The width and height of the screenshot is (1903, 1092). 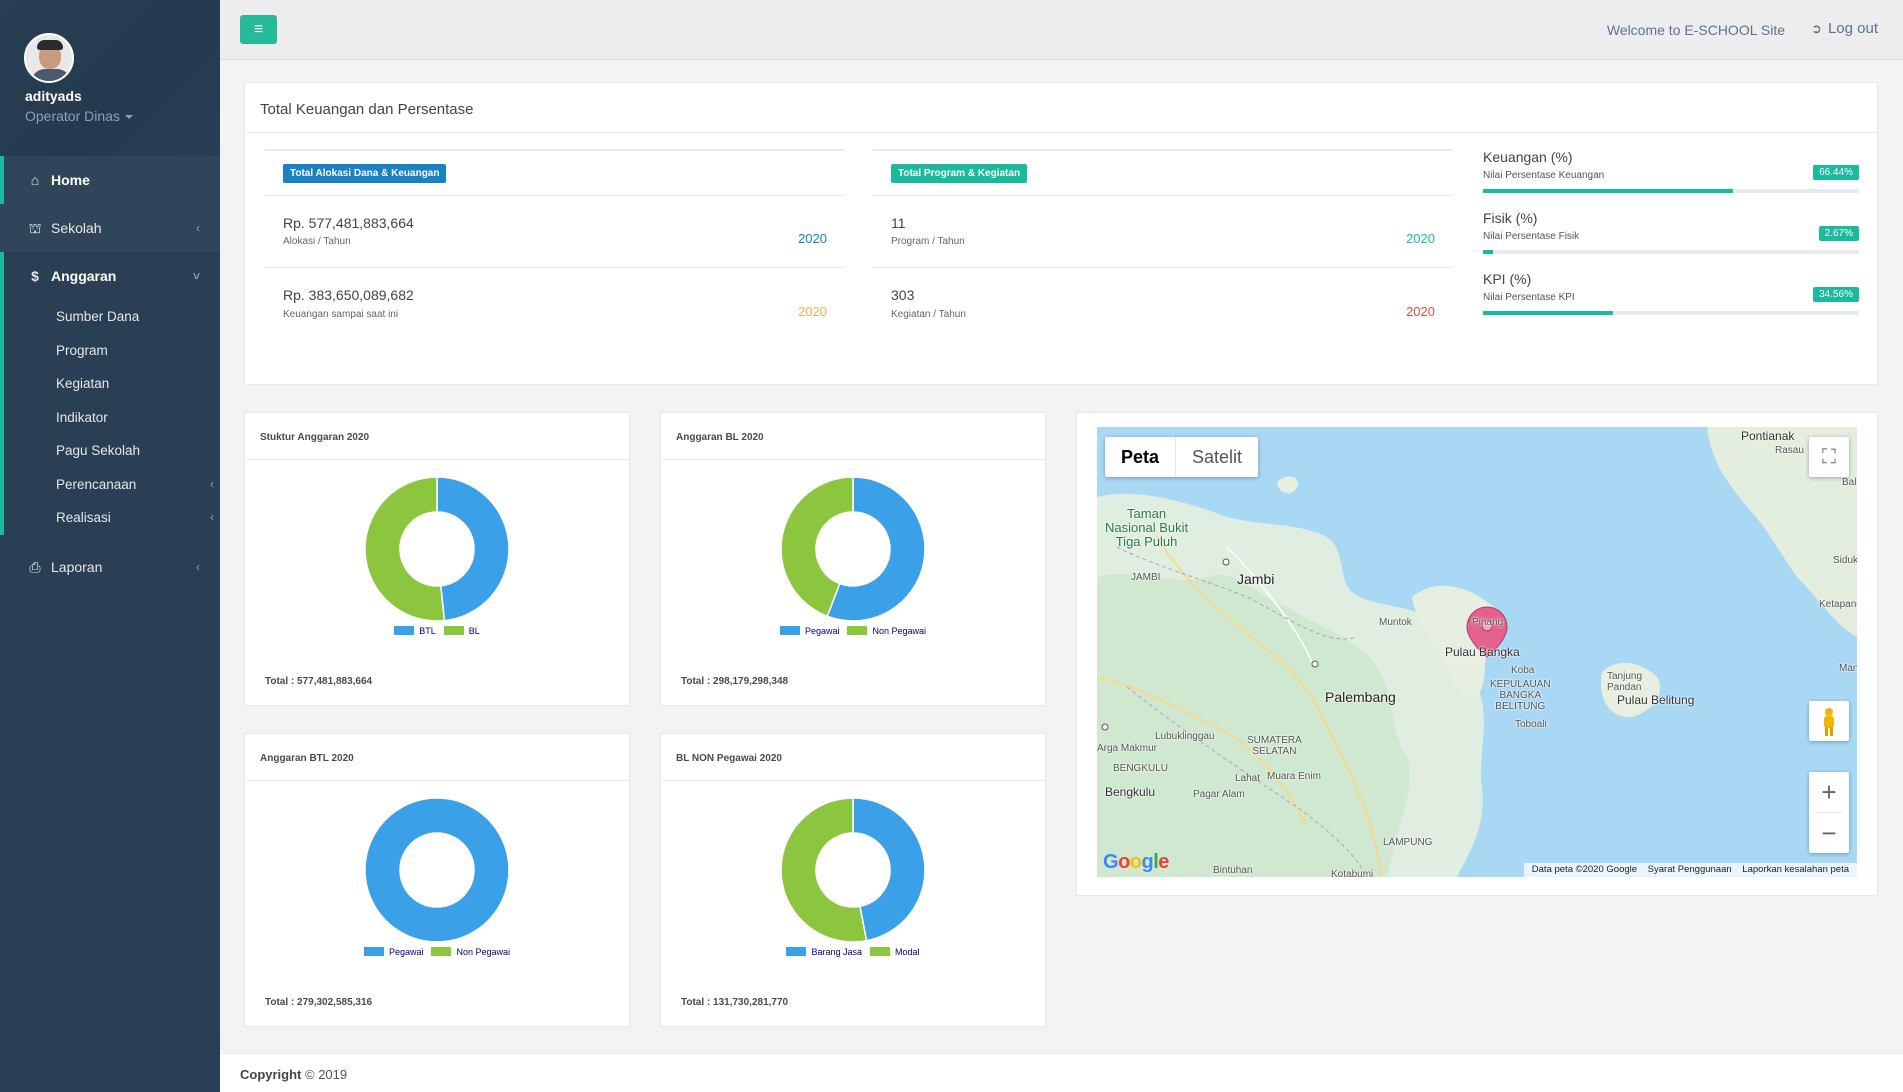 What do you see at coordinates (1690, 869) in the screenshot?
I see `terms-link: Syarat Penggunaan` at bounding box center [1690, 869].